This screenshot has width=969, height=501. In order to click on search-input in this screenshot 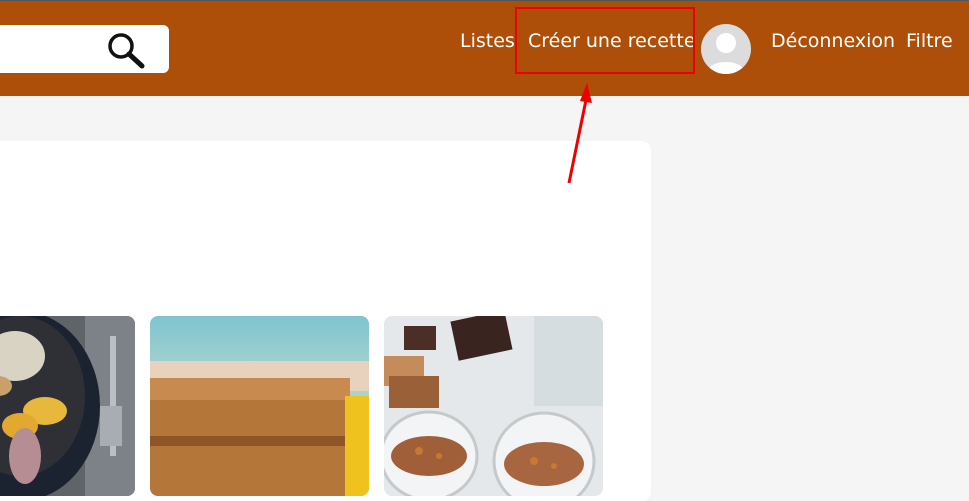, I will do `click(54, 50)`.